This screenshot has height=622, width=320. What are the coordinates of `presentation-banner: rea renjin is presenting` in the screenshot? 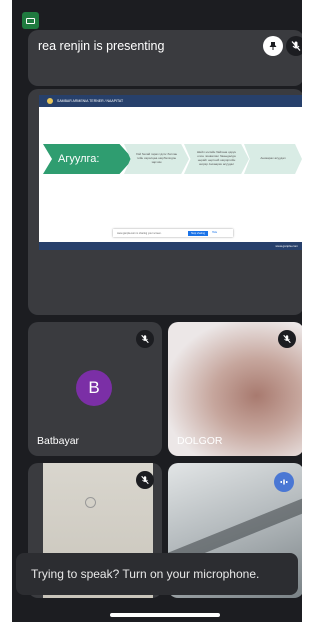 It's located at (165, 58).